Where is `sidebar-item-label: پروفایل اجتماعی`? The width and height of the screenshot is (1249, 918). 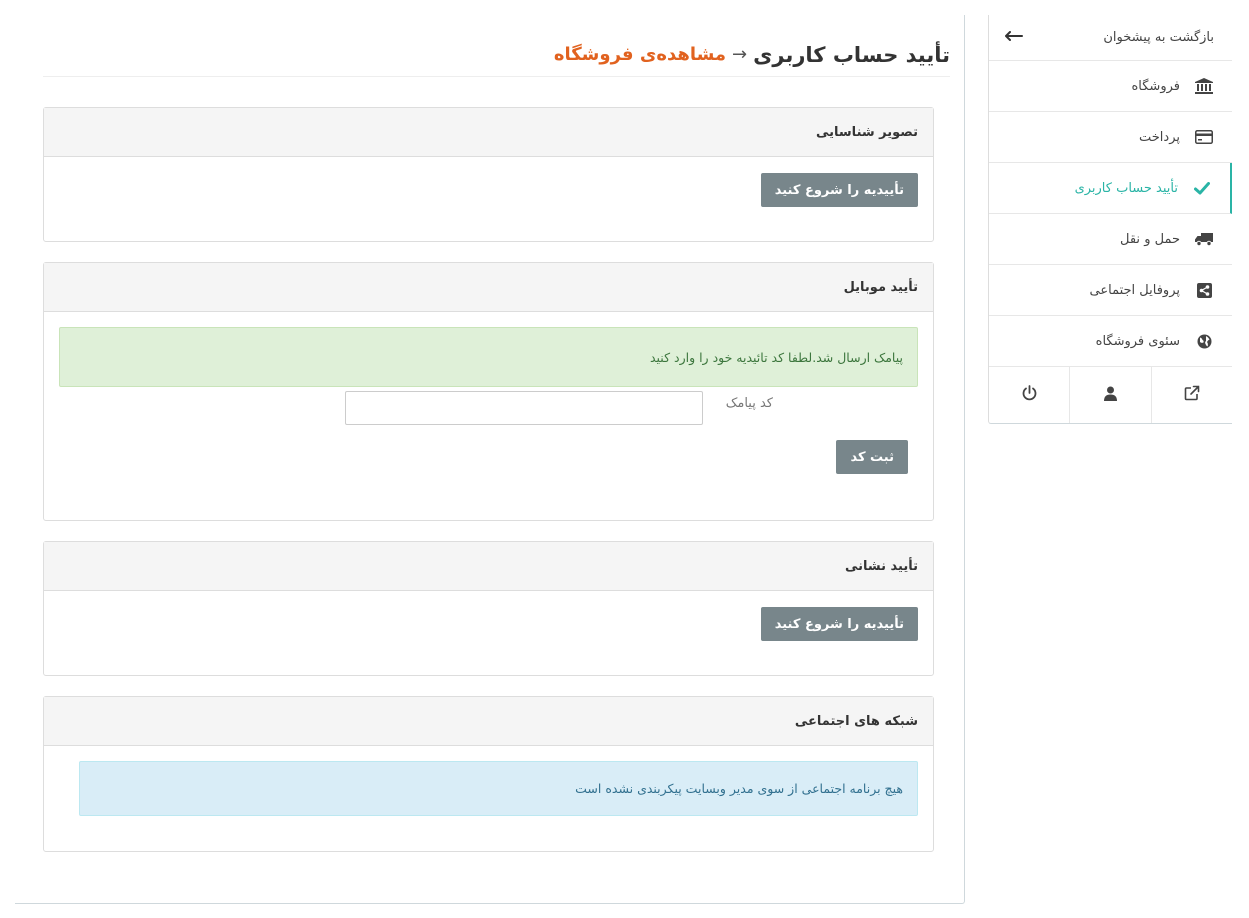 sidebar-item-label: پروفایل اجتماعی is located at coordinates (1134, 290).